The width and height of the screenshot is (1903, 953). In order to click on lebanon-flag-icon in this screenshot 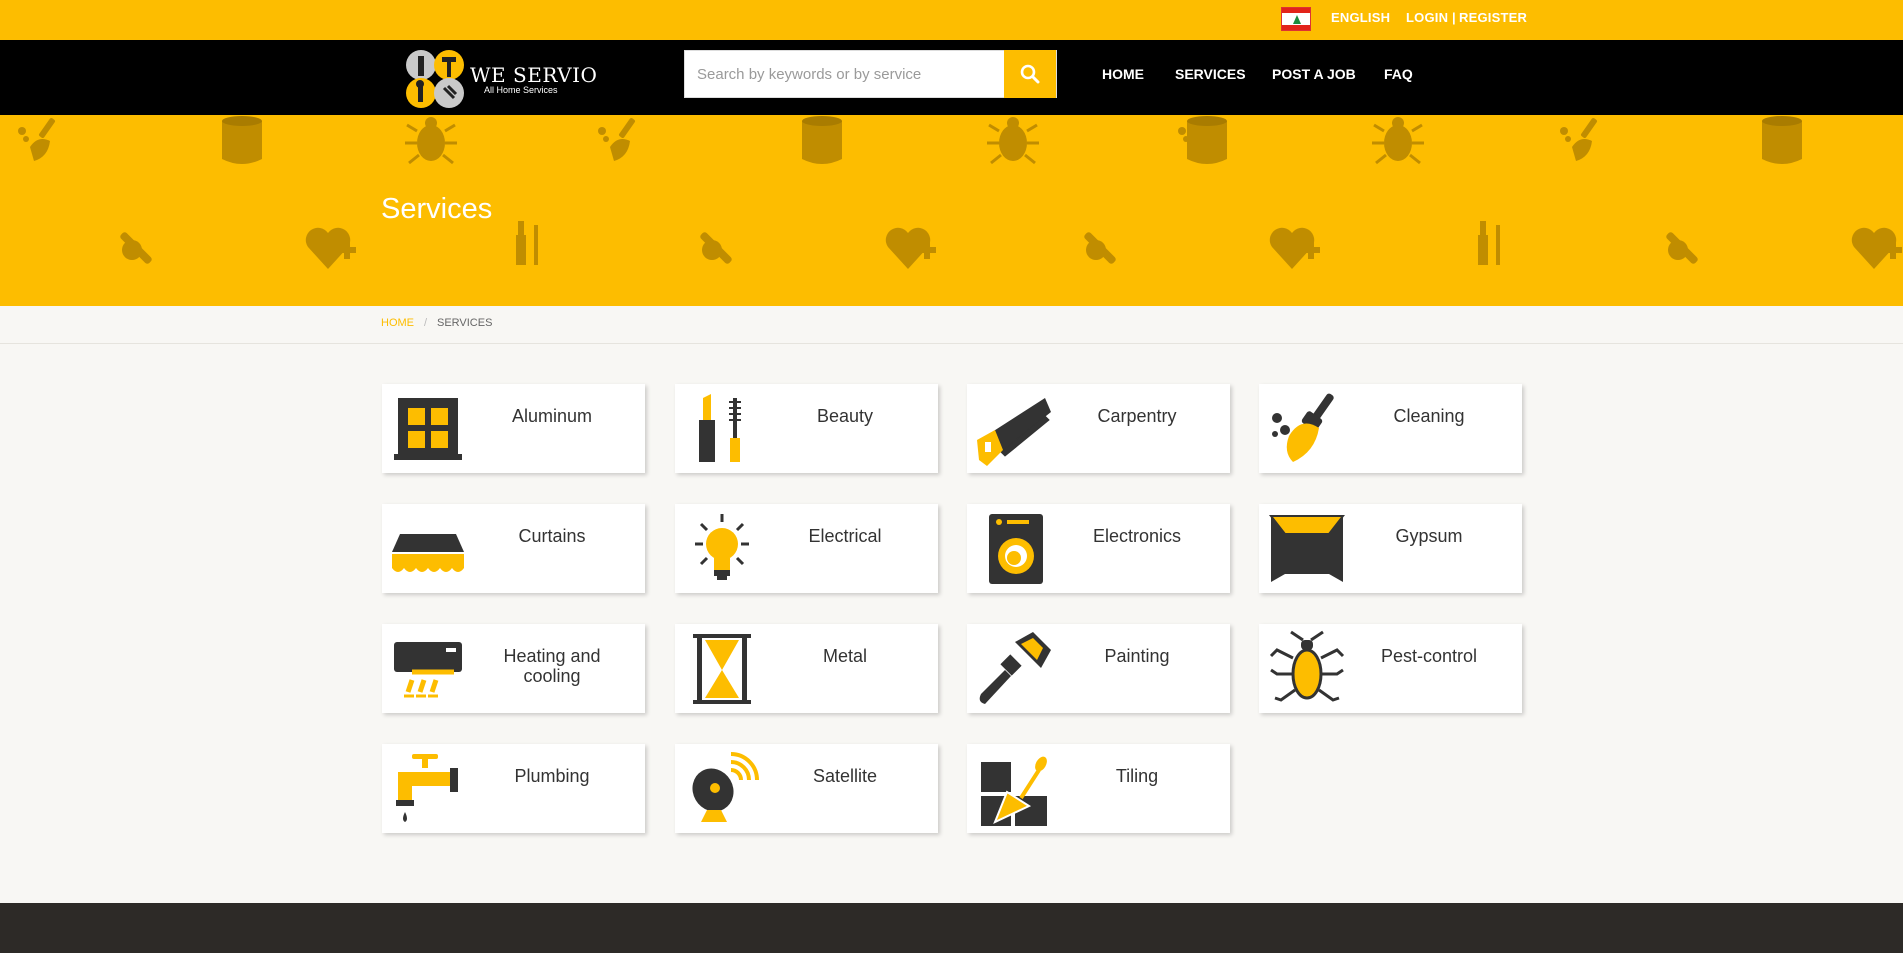, I will do `click(1296, 19)`.